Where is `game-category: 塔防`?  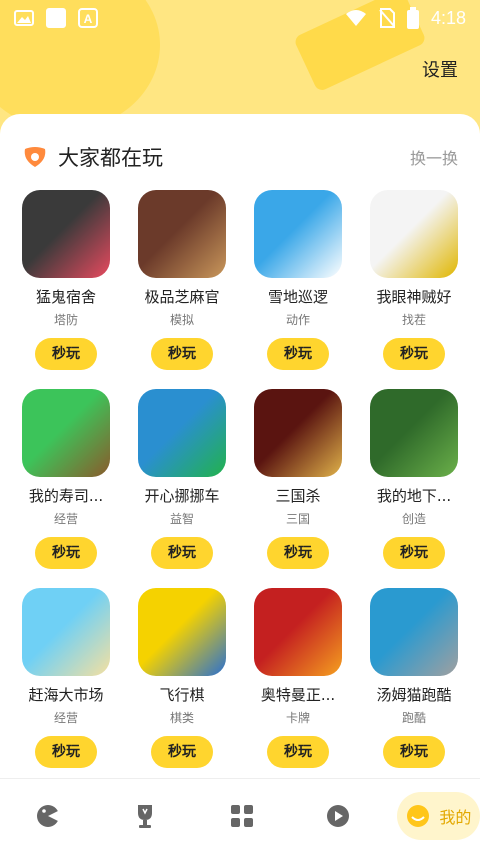 game-category: 塔防 is located at coordinates (65, 320).